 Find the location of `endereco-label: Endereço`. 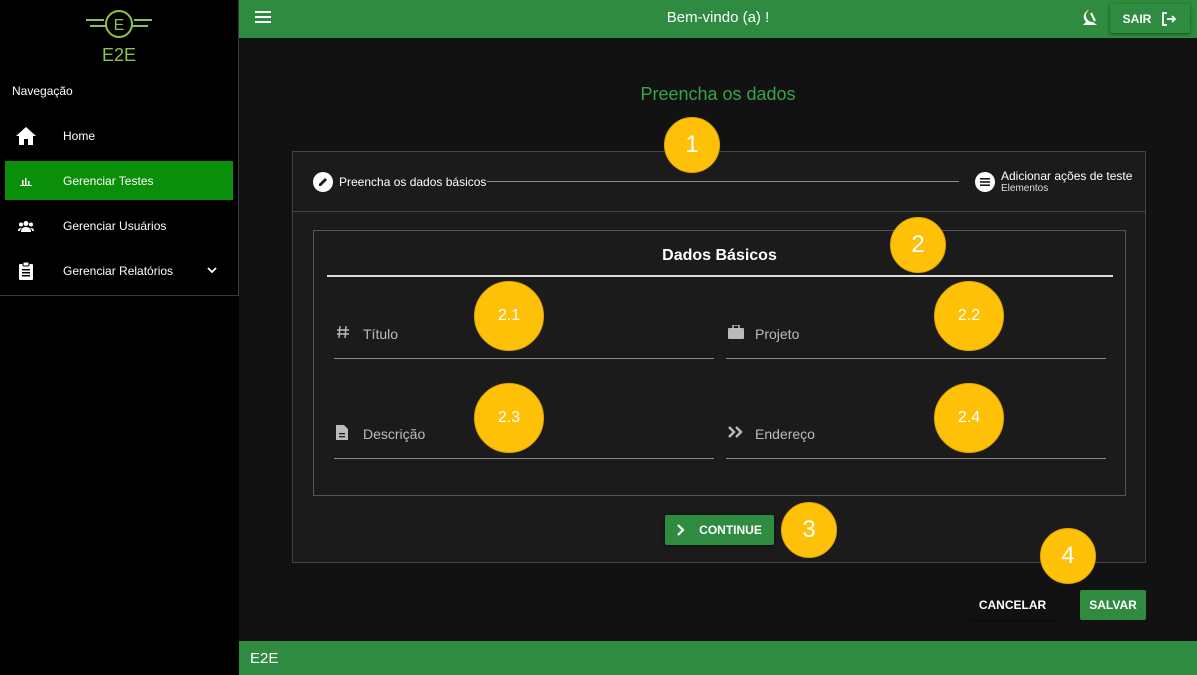

endereco-label: Endereço is located at coordinates (785, 434).